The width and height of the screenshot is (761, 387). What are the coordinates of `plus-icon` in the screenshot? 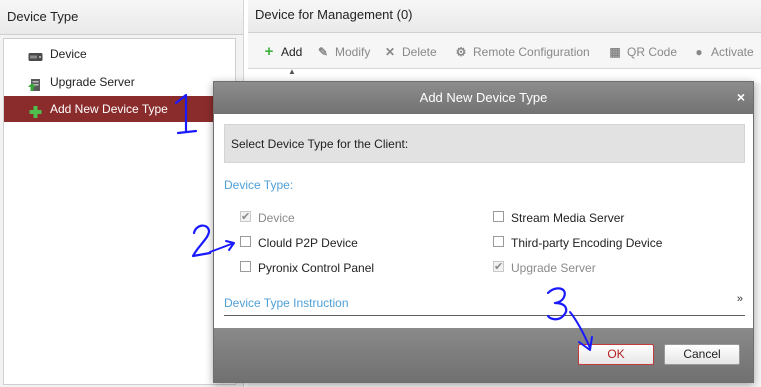 It's located at (35, 110).